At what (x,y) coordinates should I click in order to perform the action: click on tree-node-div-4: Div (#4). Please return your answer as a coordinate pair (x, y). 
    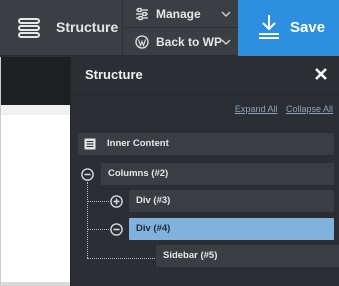
    Looking at the image, I should click on (231, 229).